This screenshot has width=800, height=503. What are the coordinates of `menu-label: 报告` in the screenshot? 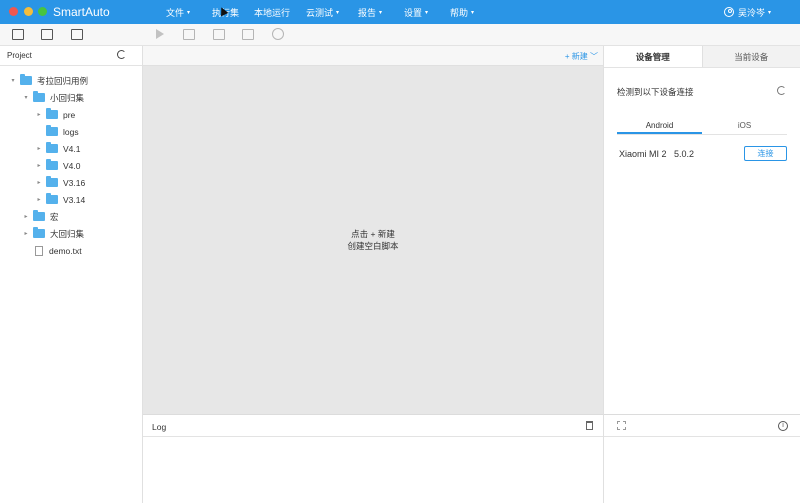 It's located at (367, 12).